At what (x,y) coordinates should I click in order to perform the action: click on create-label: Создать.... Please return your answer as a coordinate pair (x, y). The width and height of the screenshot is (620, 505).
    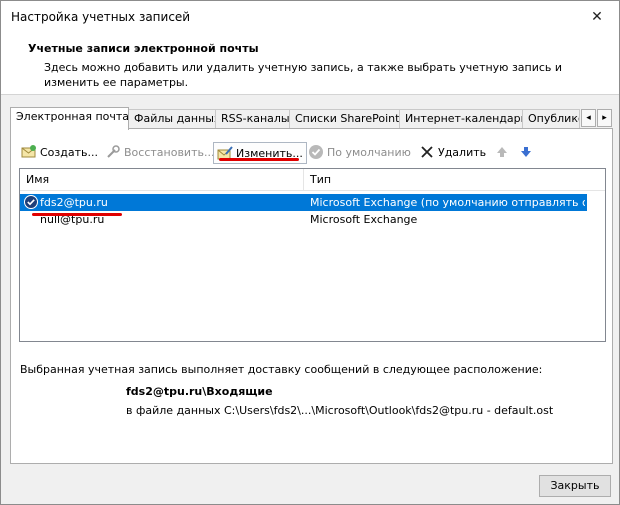
    Looking at the image, I should click on (69, 152).